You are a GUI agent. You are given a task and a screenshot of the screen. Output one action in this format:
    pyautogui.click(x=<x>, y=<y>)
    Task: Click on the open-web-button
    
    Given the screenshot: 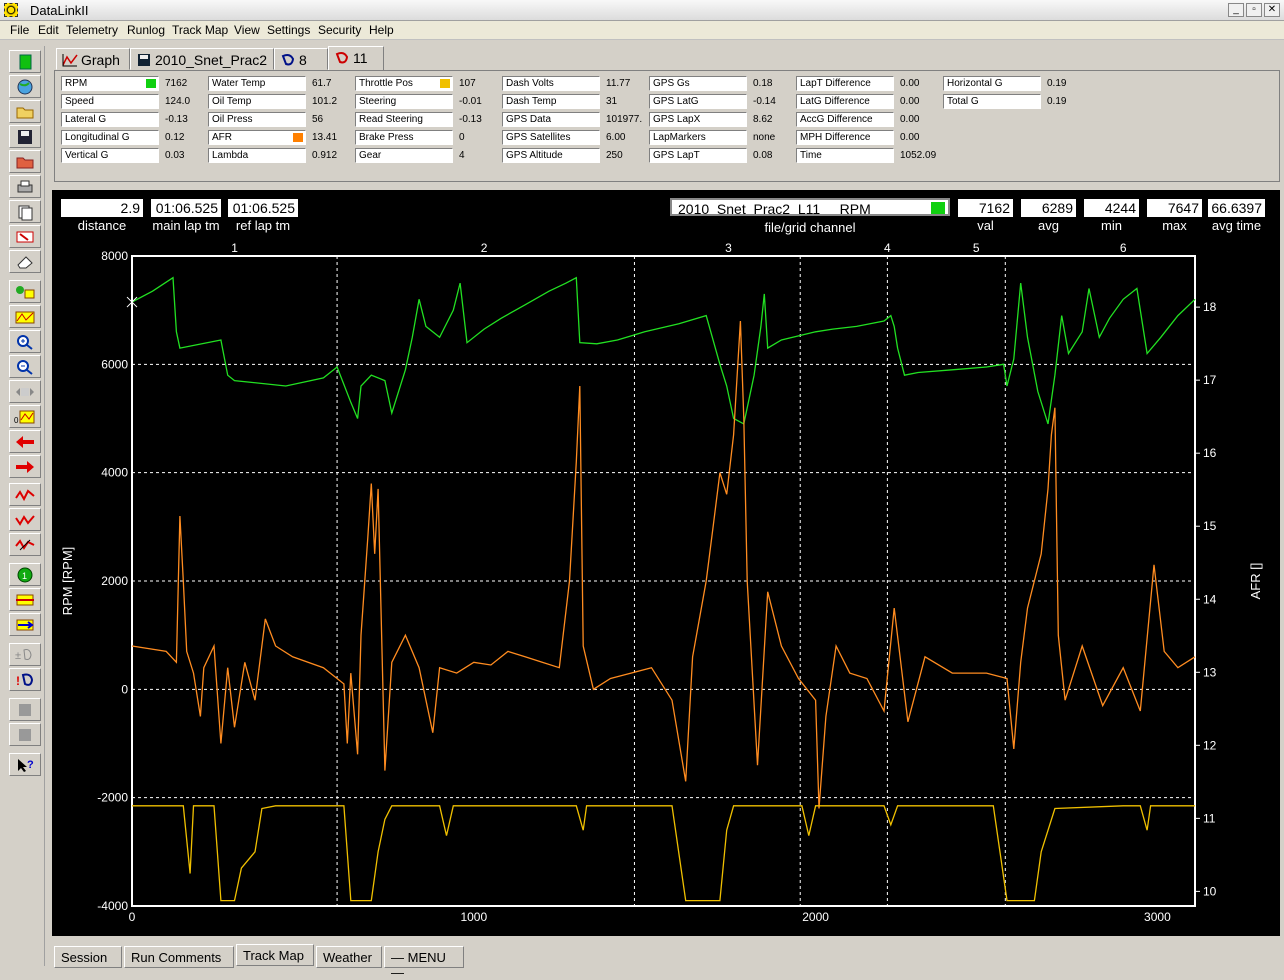 What is the action you would take?
    pyautogui.click(x=25, y=86)
    